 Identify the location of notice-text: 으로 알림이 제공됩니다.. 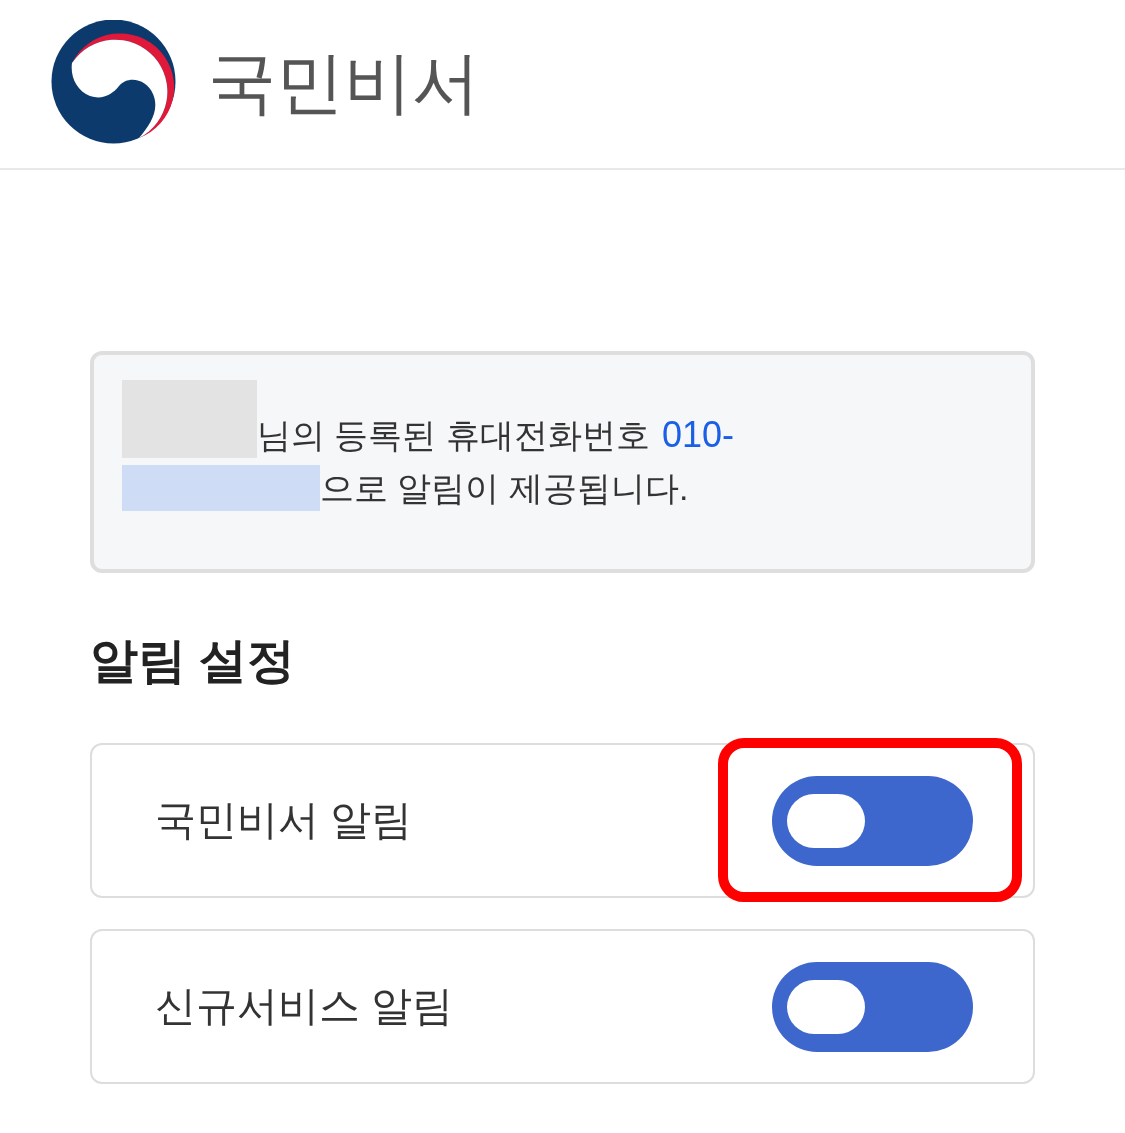
(504, 488).